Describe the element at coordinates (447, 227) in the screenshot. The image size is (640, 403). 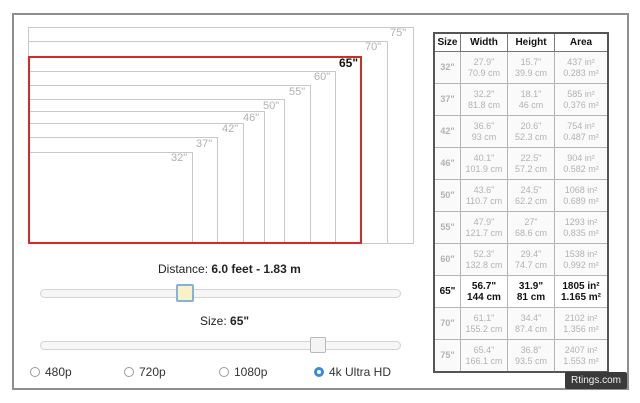
I see `table-cell: 55"` at that location.